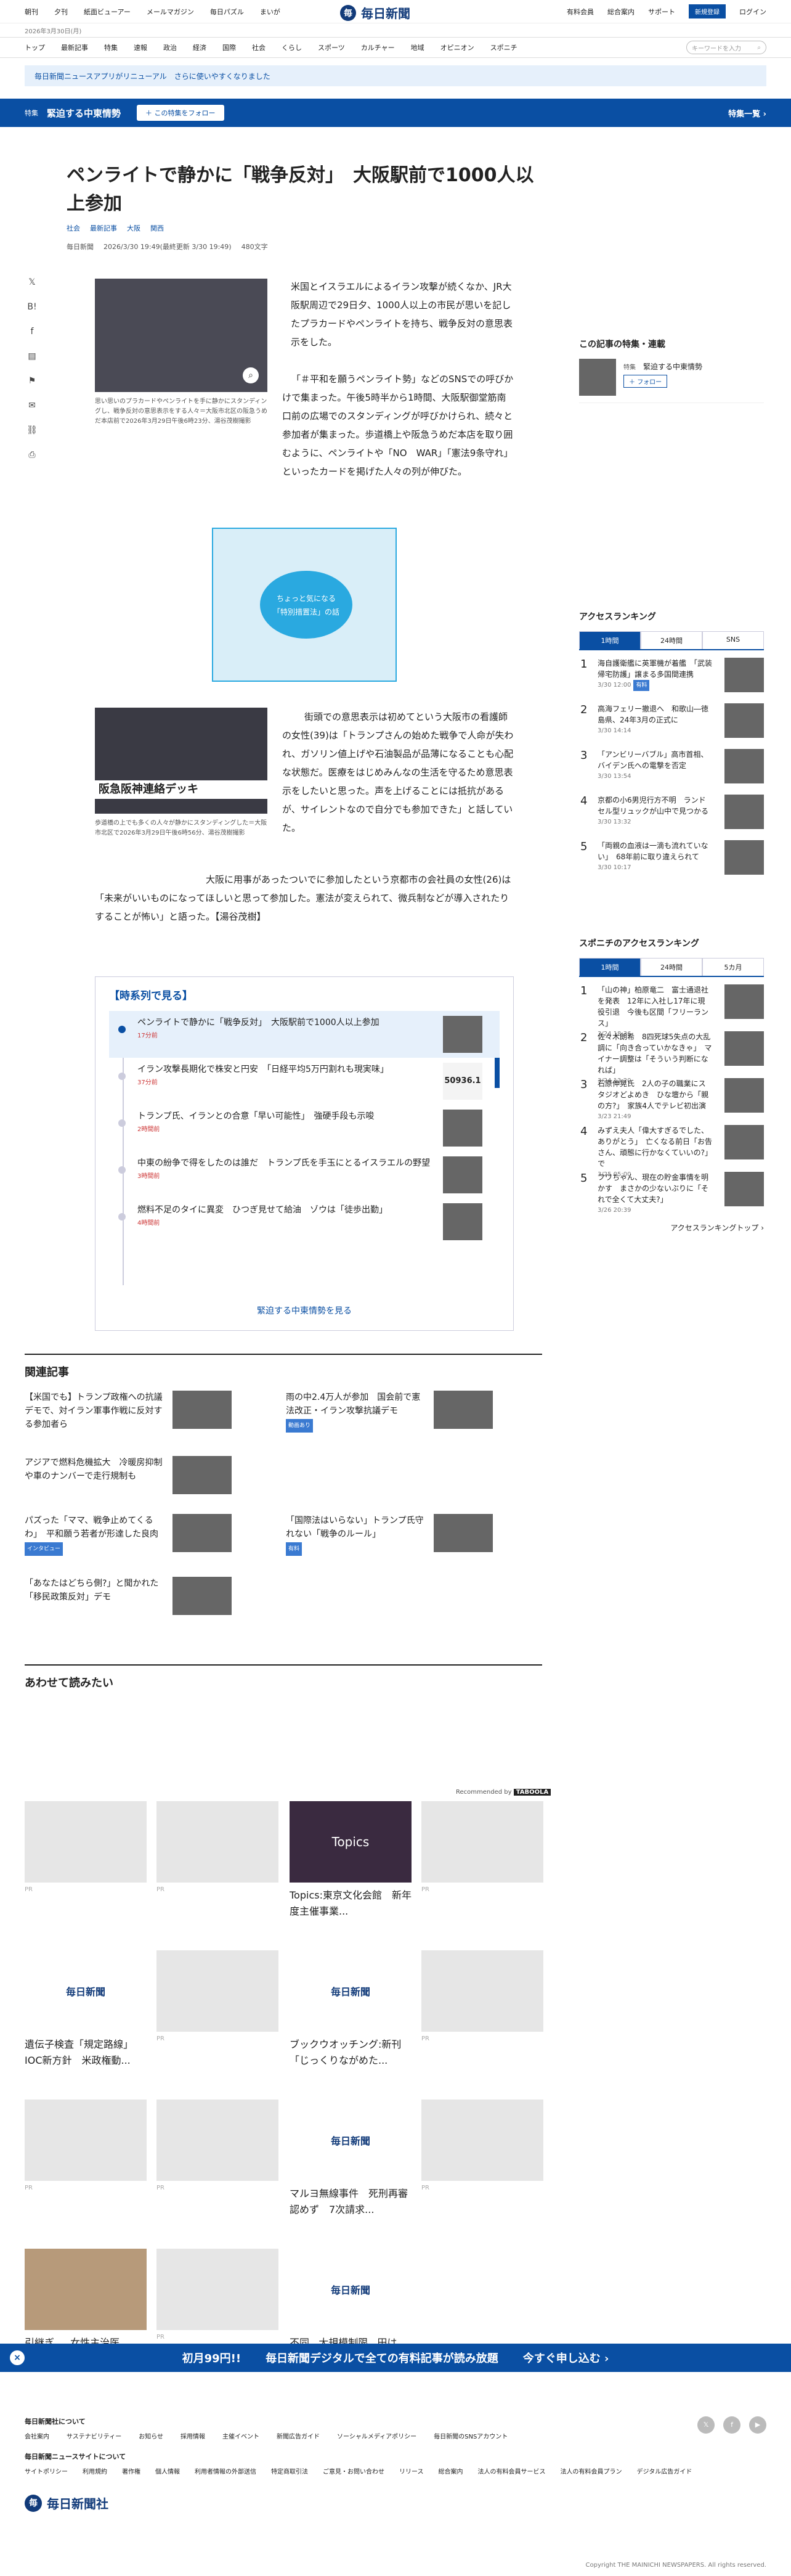 This screenshot has height=2576, width=791. Describe the element at coordinates (131, 2471) in the screenshot. I see `footer-link: 著作権` at that location.